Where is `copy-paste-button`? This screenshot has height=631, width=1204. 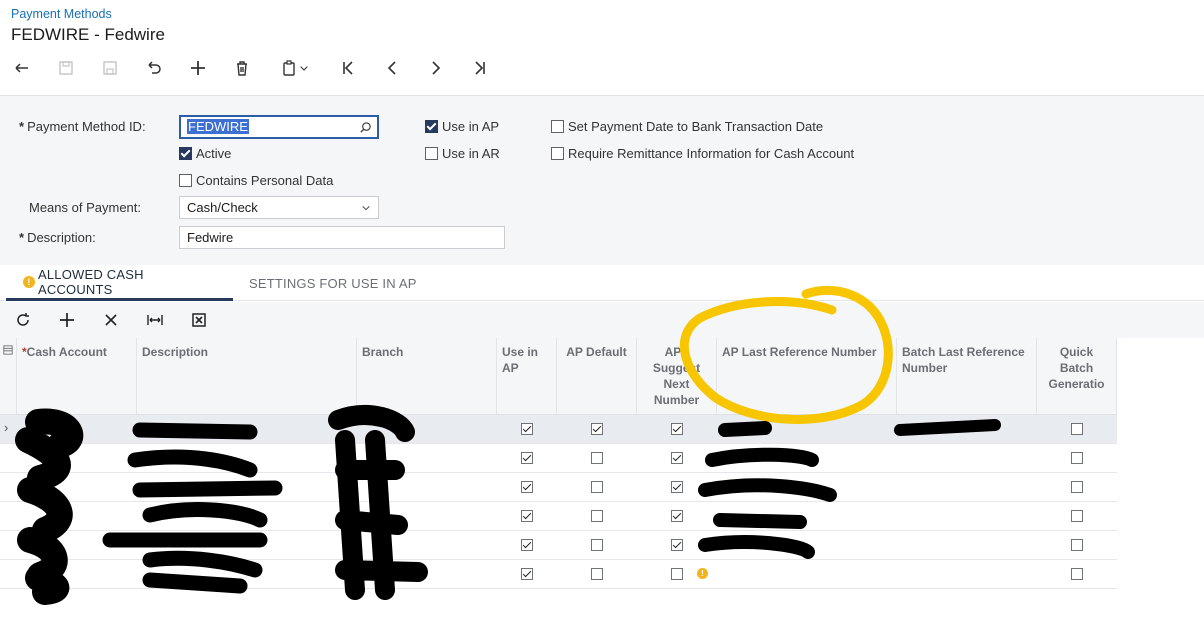 copy-paste-button is located at coordinates (295, 68).